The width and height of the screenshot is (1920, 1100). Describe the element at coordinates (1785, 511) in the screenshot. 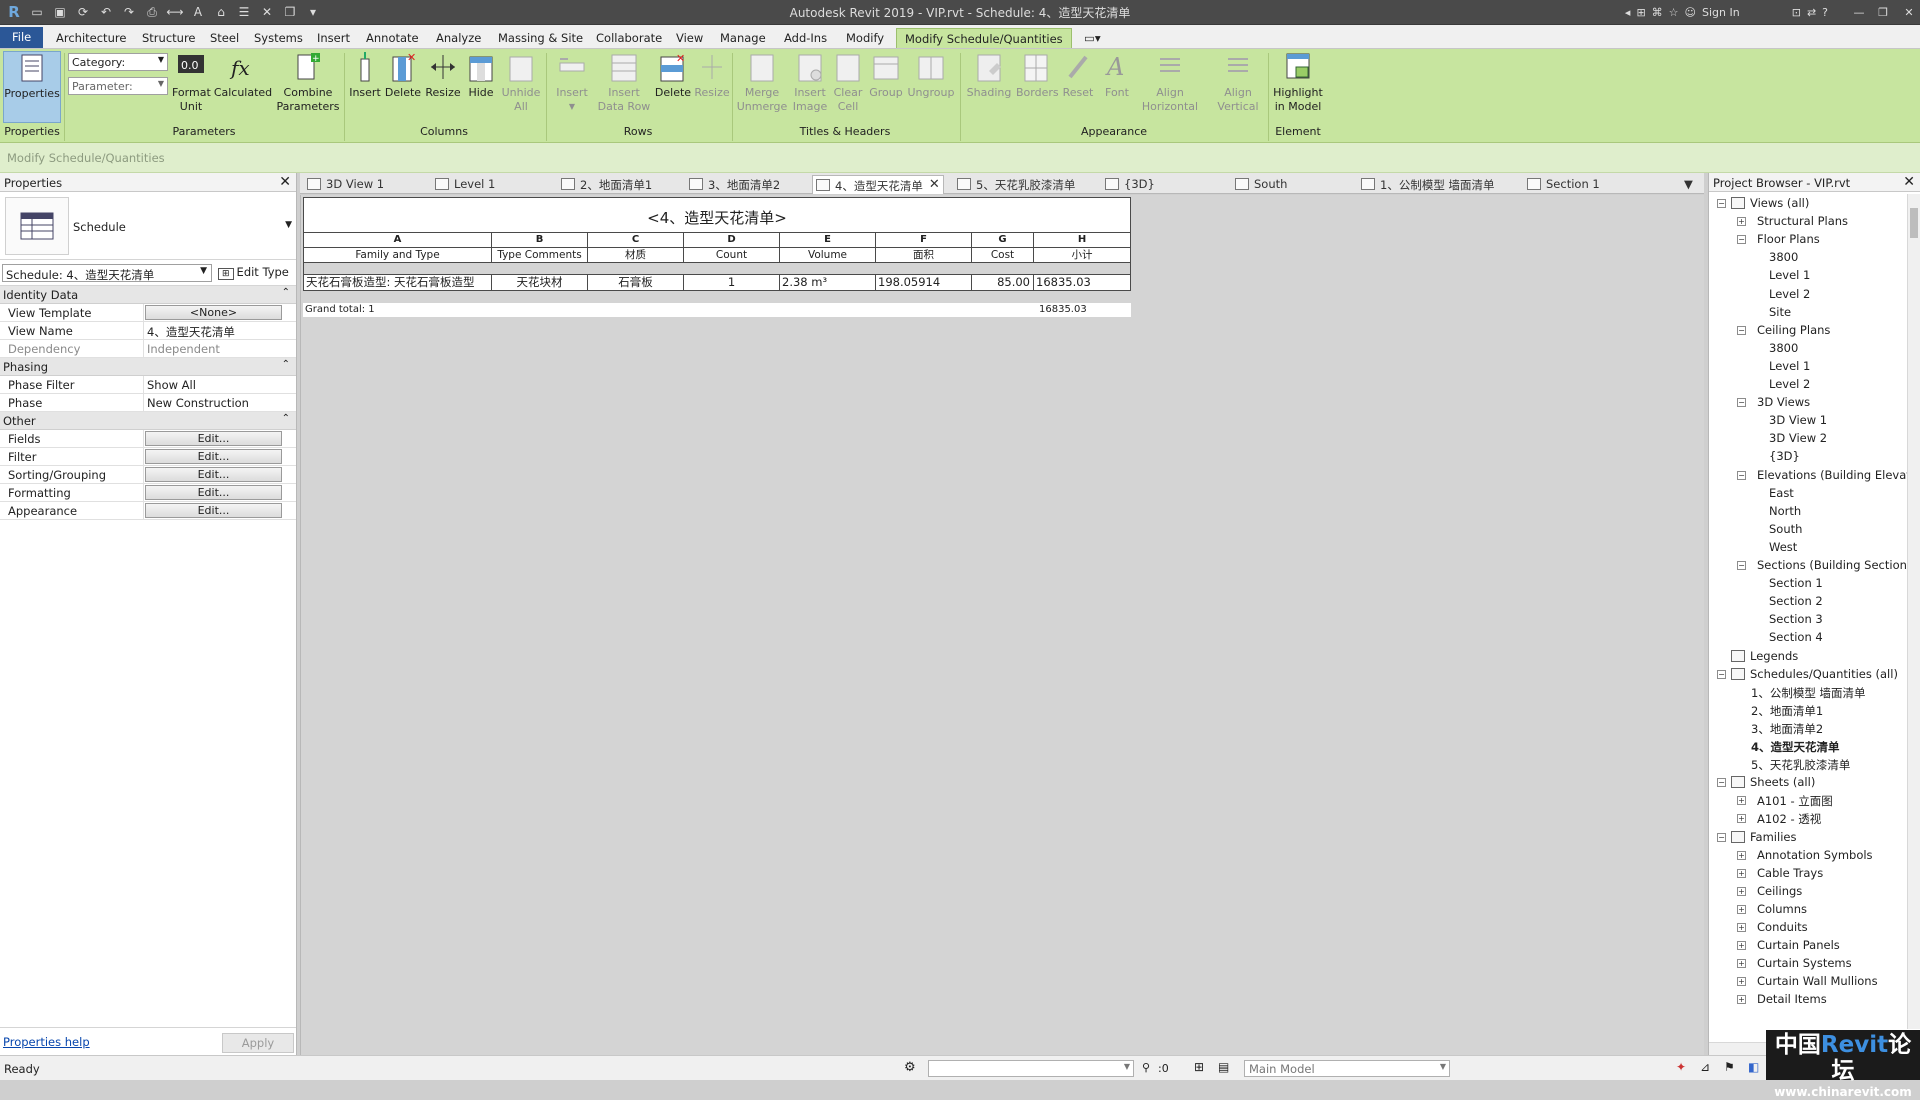

I see `browser-item-elev-north: North` at that location.